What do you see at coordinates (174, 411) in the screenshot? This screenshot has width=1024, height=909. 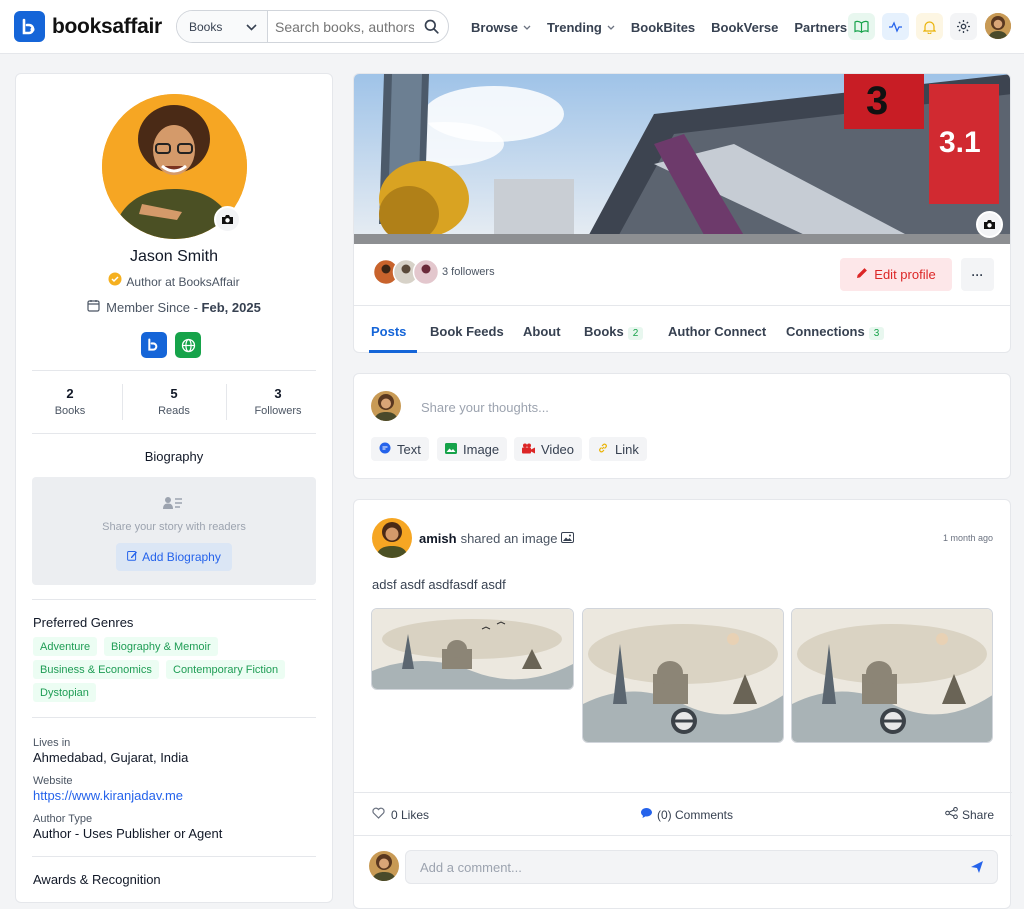 I see `stat-reads-label: Reads` at bounding box center [174, 411].